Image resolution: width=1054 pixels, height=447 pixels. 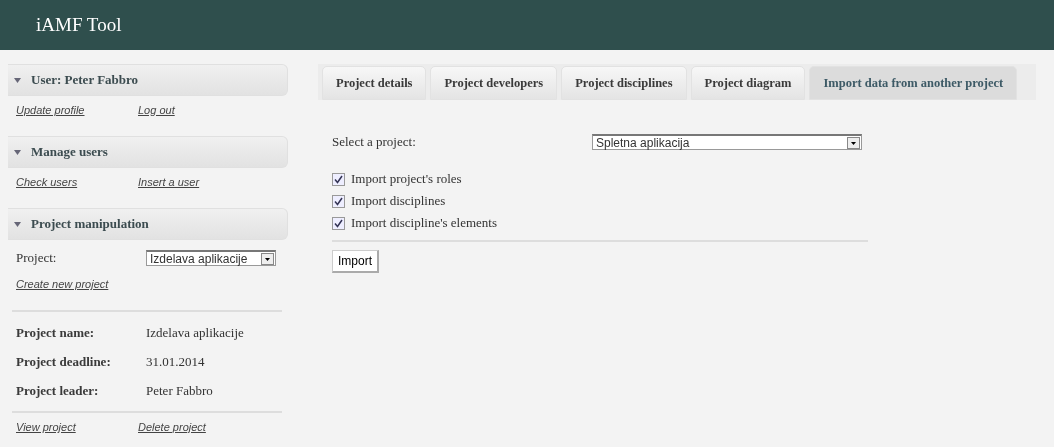 I want to click on tab: Project disciplines, so click(x=624, y=83).